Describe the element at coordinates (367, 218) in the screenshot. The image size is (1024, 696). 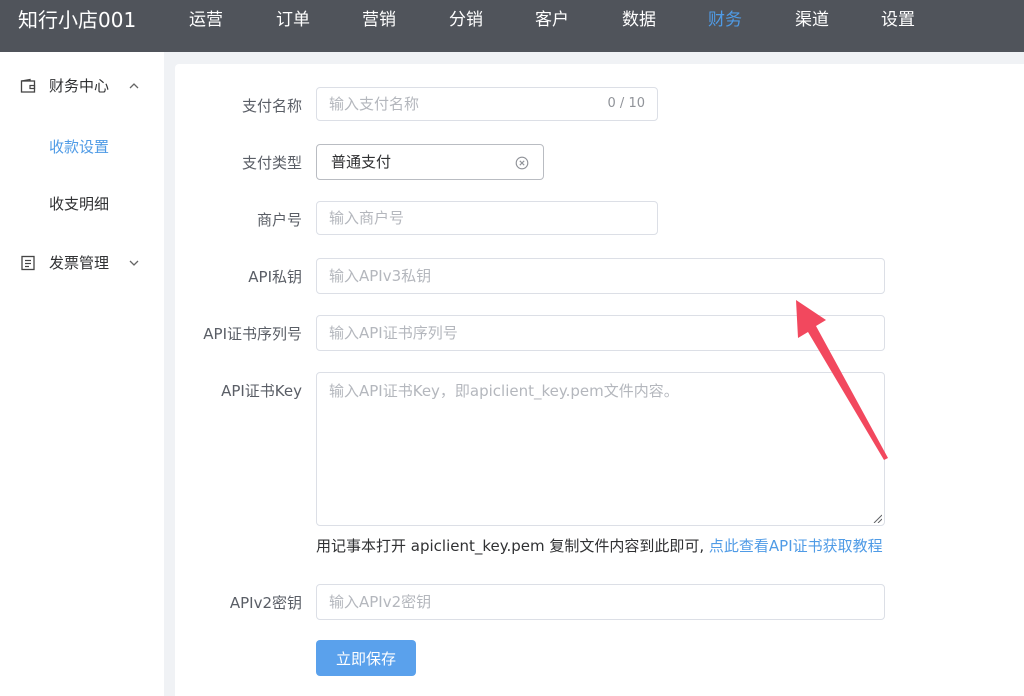
I see `merchant-id-placeholder: 输入商户号` at that location.